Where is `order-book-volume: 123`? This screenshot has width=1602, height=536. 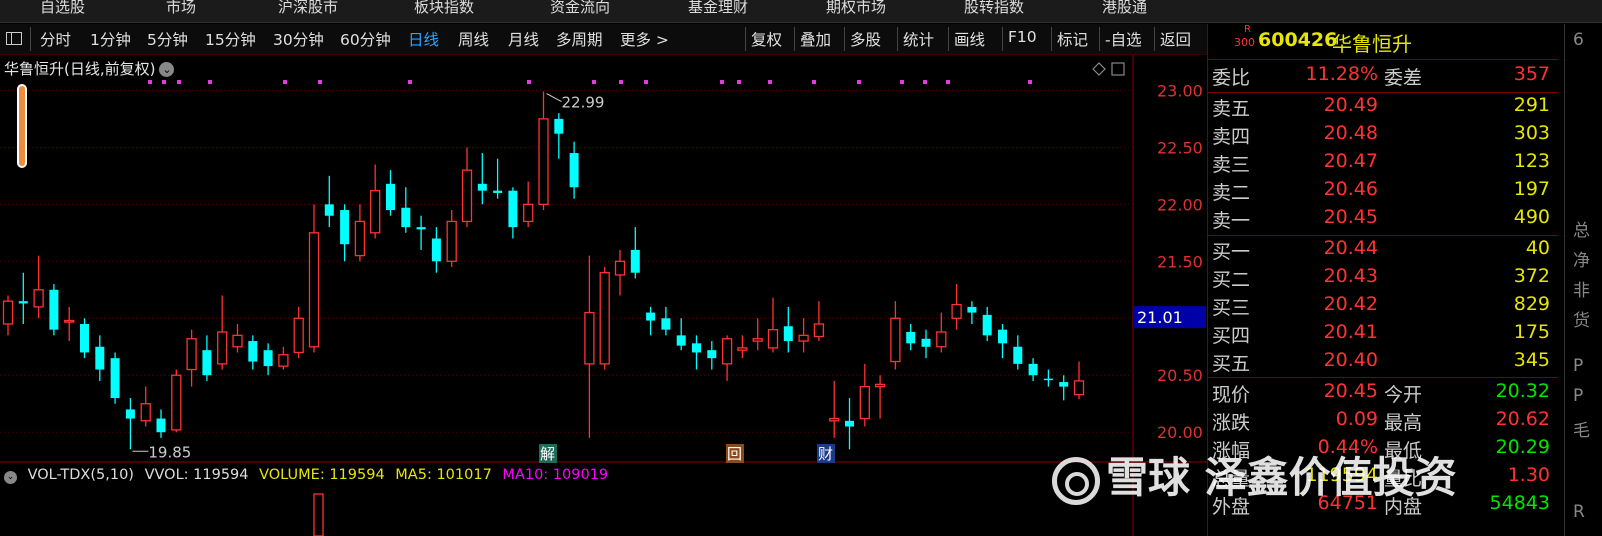
order-book-volume: 123 is located at coordinates (1531, 161).